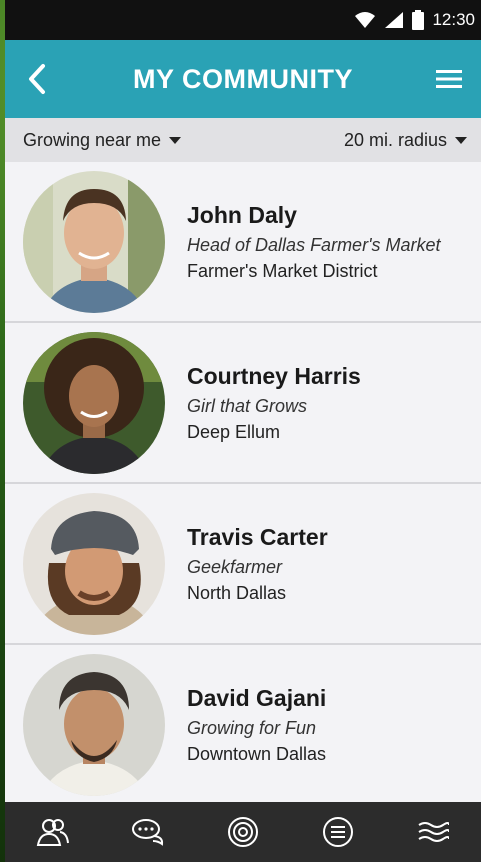 The width and height of the screenshot is (481, 862). I want to click on community-icon, so click(53, 832).